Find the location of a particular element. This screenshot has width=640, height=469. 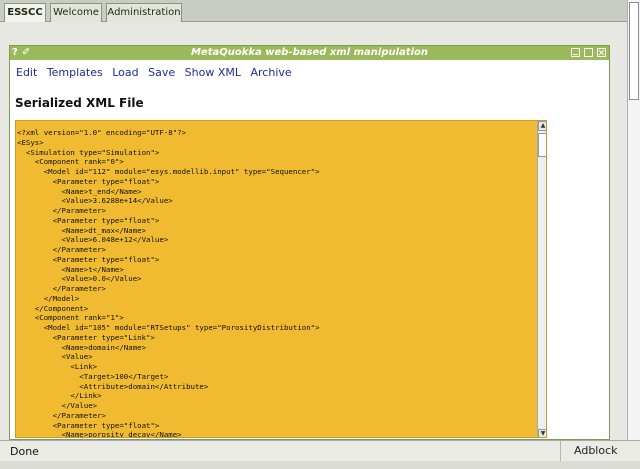

xml-scrollbar-thumb is located at coordinates (542, 145).